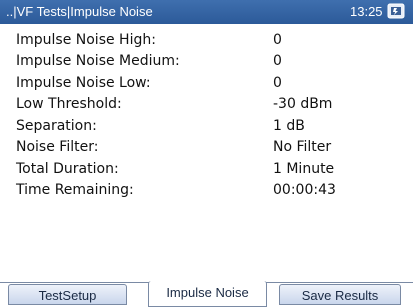 This screenshot has height=307, width=413. What do you see at coordinates (302, 147) in the screenshot?
I see `noise-filter-value: No Filter` at bounding box center [302, 147].